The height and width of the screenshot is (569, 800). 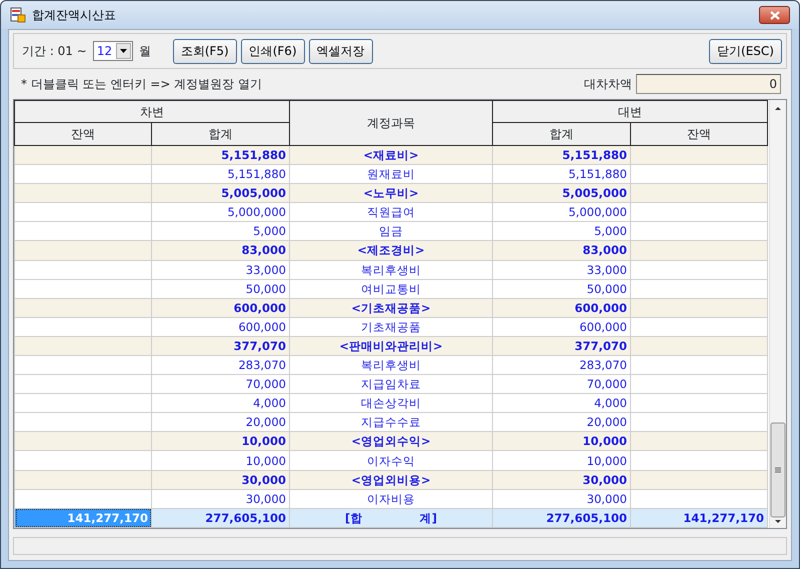 I want to click on table-cell: <재료비>, so click(x=391, y=155).